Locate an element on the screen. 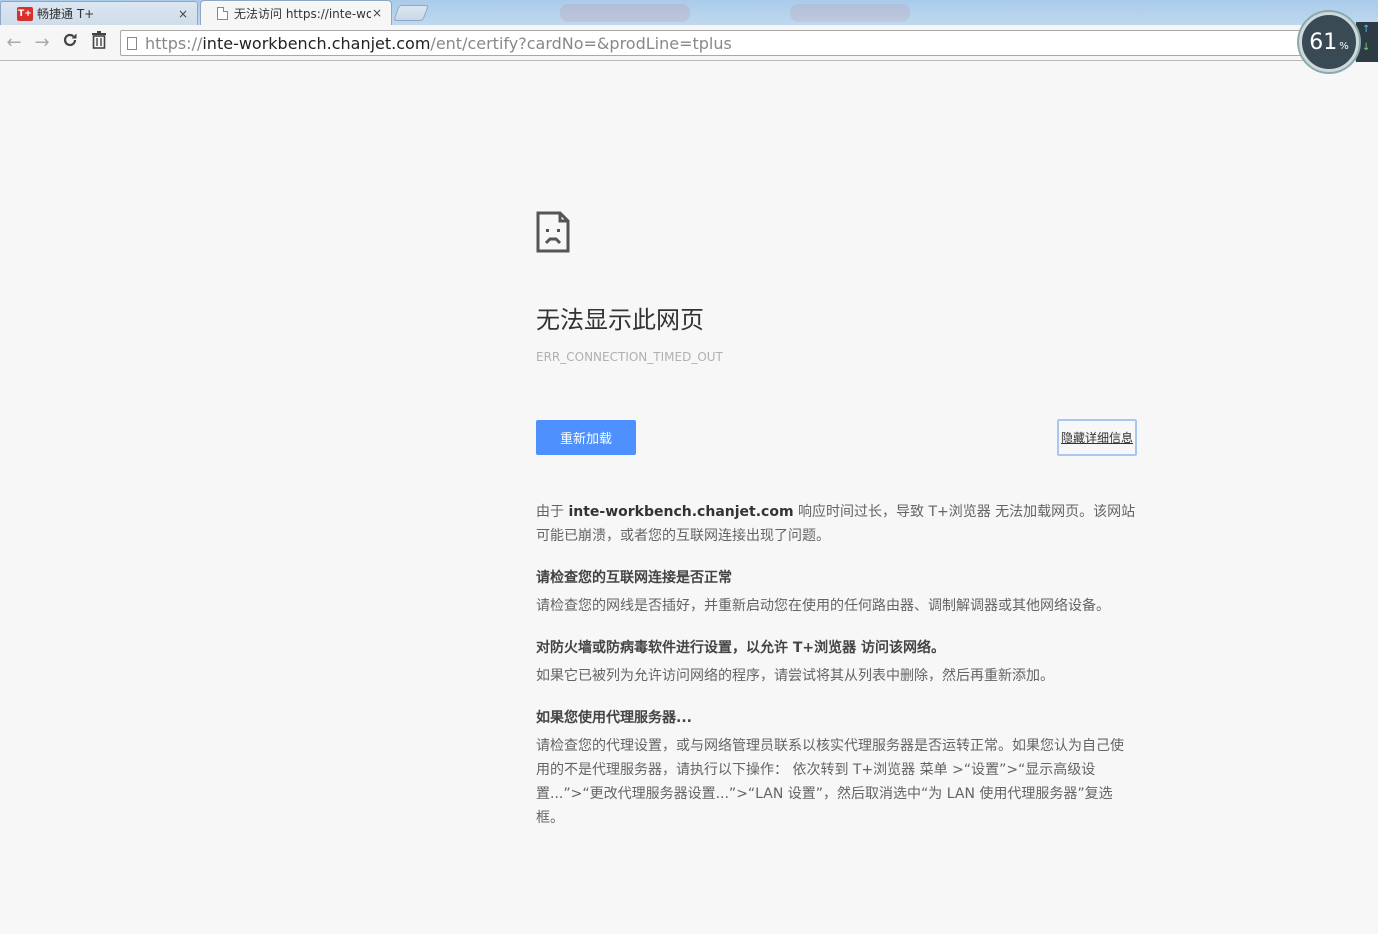  trash-glyph-icon is located at coordinates (99, 40).